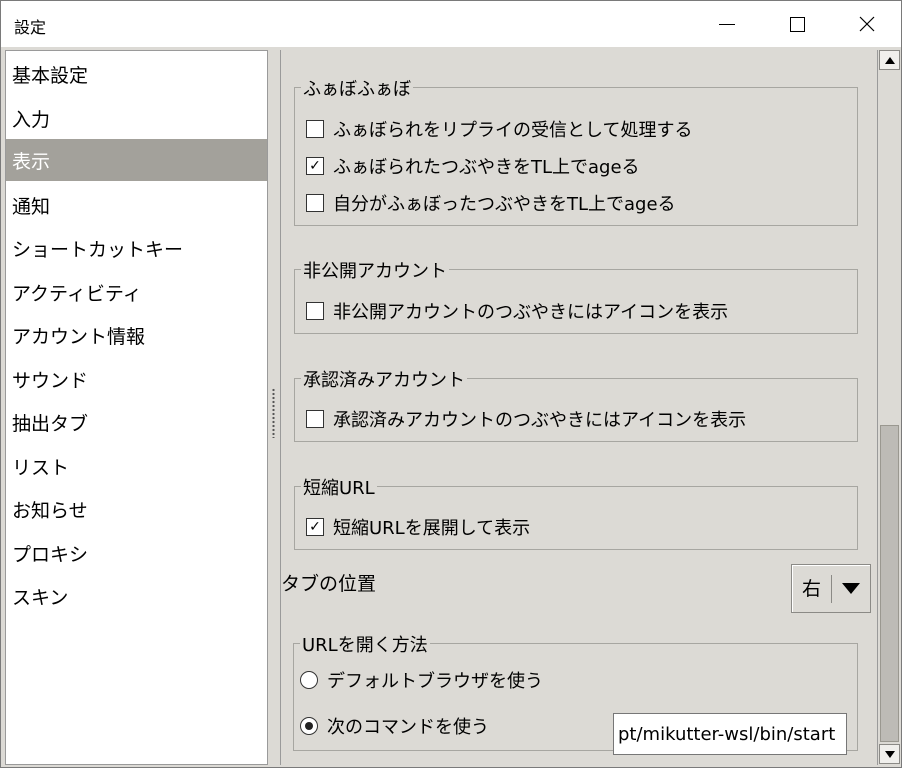 The image size is (902, 768). I want to click on sidebar-item-activity: アクティビティ, so click(136, 292).